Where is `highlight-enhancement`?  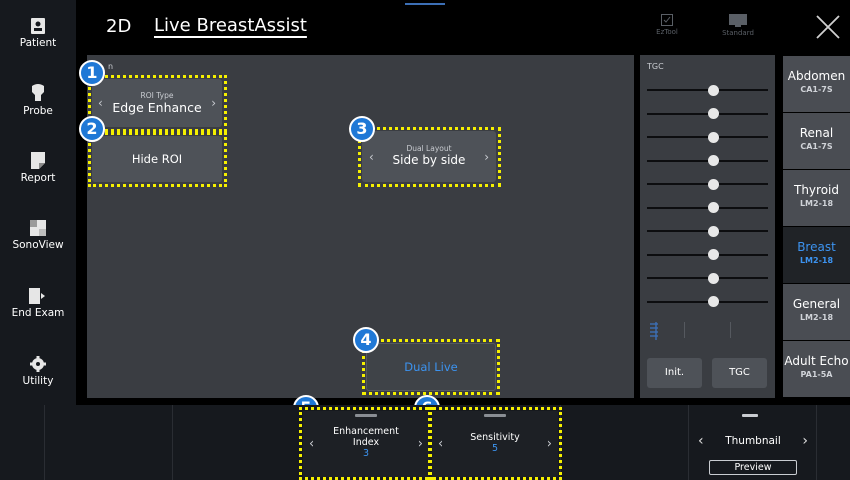
highlight-enhancement is located at coordinates (366, 443).